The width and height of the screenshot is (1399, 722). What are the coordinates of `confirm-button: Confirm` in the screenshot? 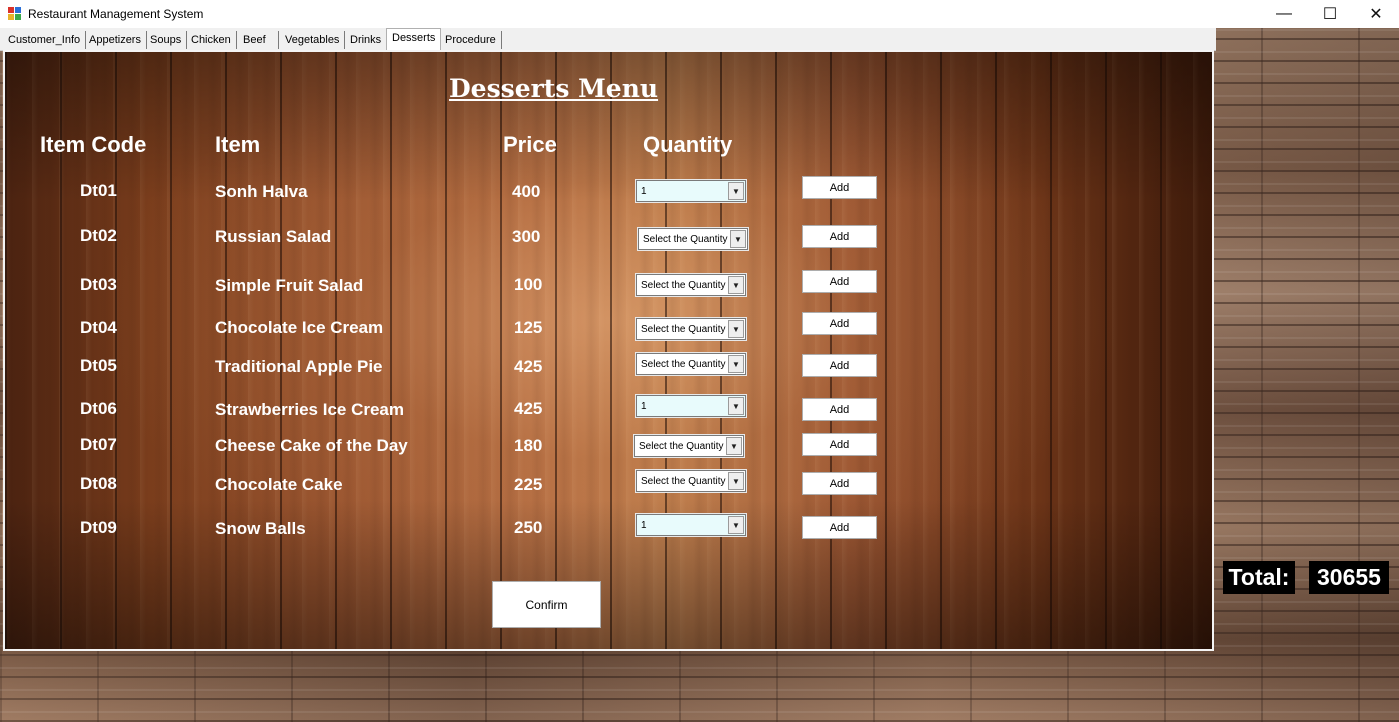 It's located at (546, 604).